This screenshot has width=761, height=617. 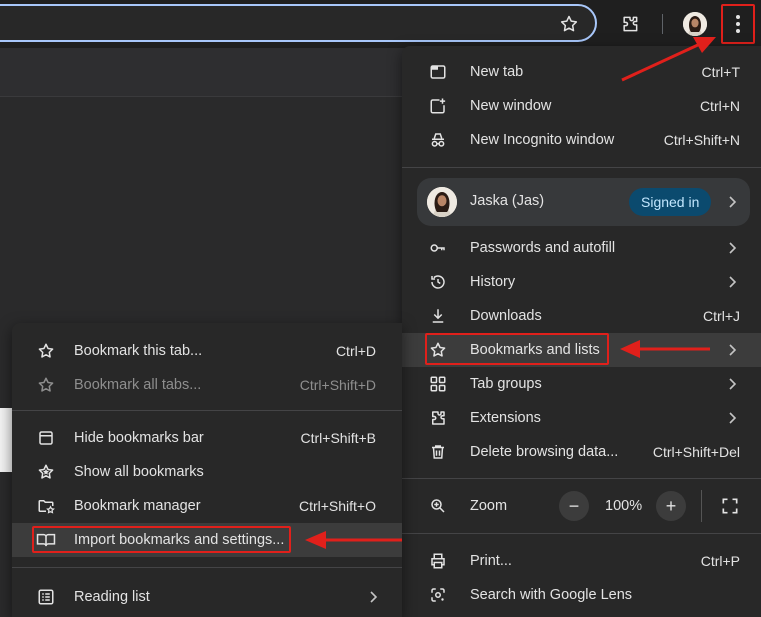 I want to click on arrow-to-import-bookmarks-icon, so click(x=353, y=540).